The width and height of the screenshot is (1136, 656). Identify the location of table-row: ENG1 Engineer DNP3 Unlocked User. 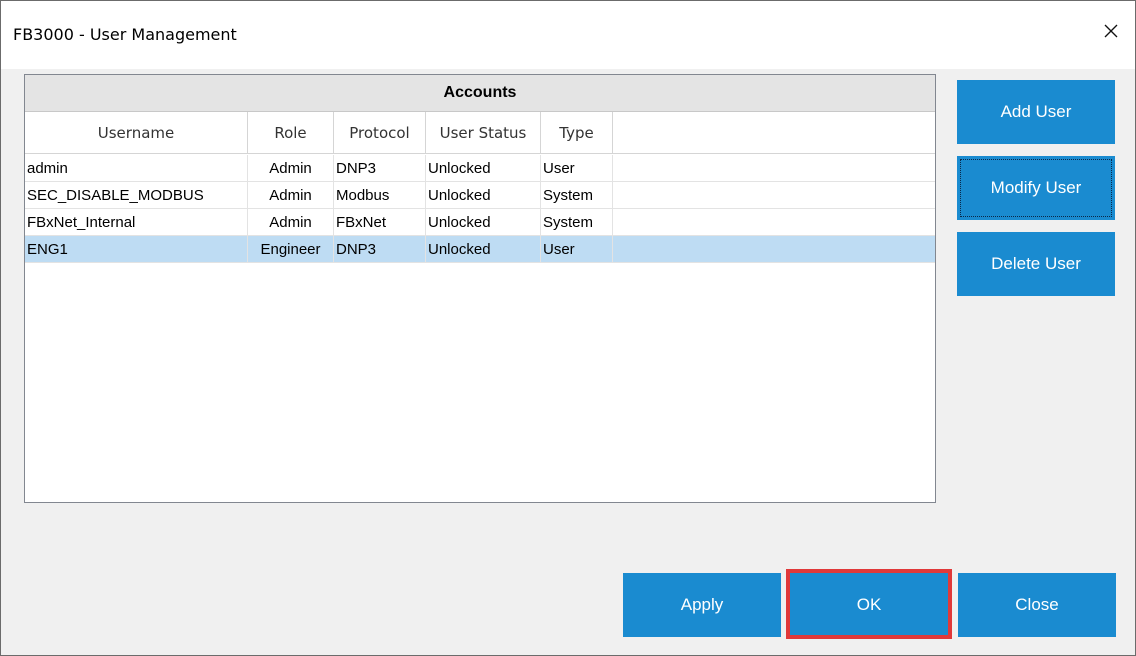
(480, 249).